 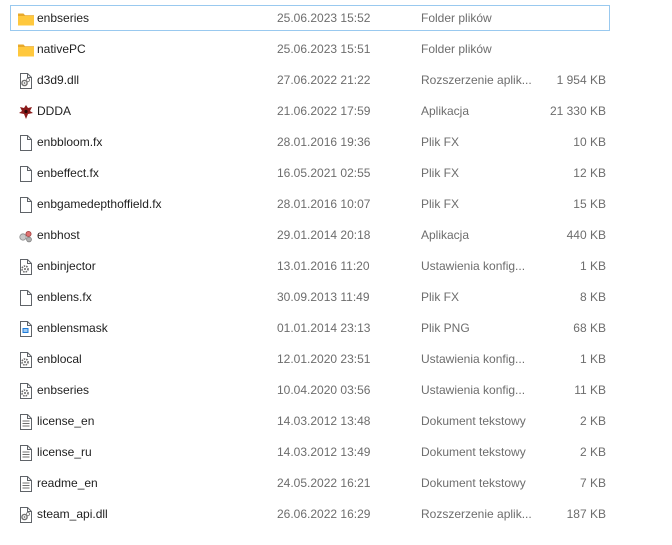 I want to click on file-name: license_en, so click(x=66, y=421).